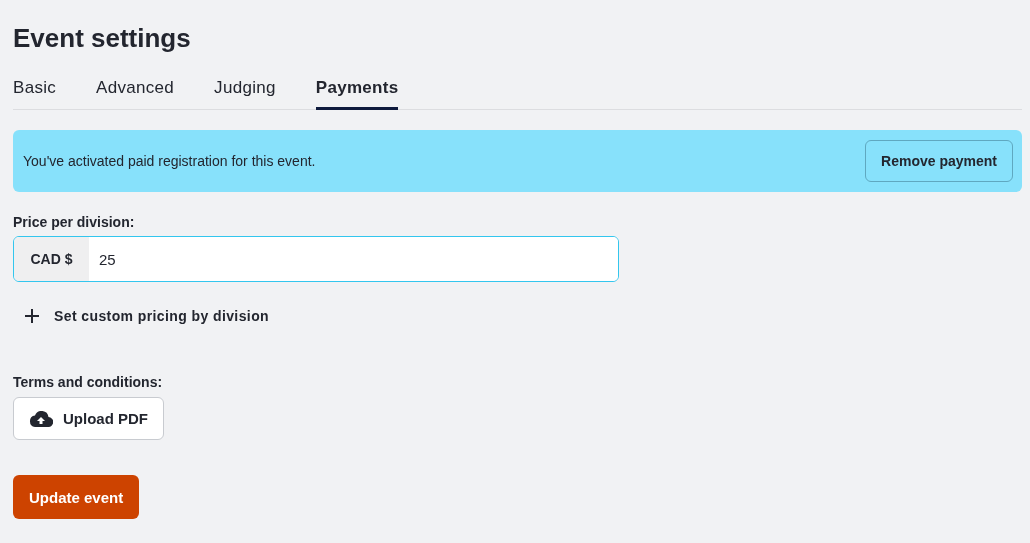  I want to click on tab: Basic, so click(35, 94).